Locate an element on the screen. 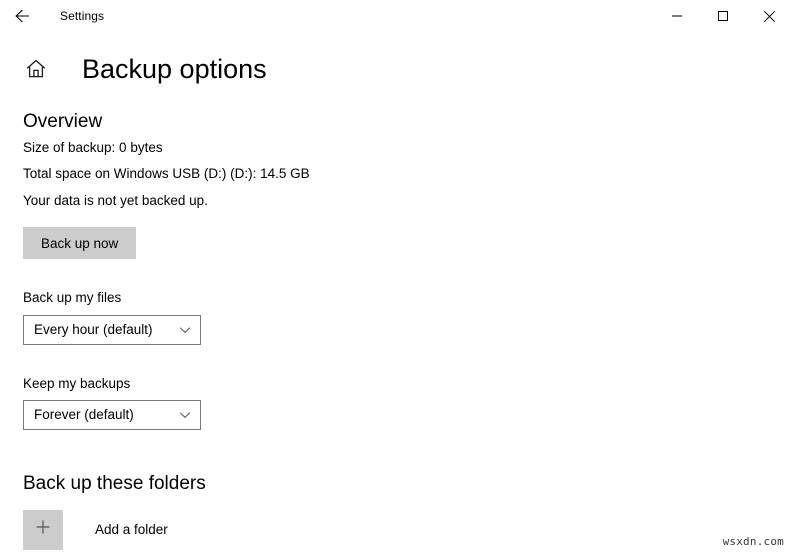 This screenshot has width=792, height=554. add-folder-button is located at coordinates (43, 529).